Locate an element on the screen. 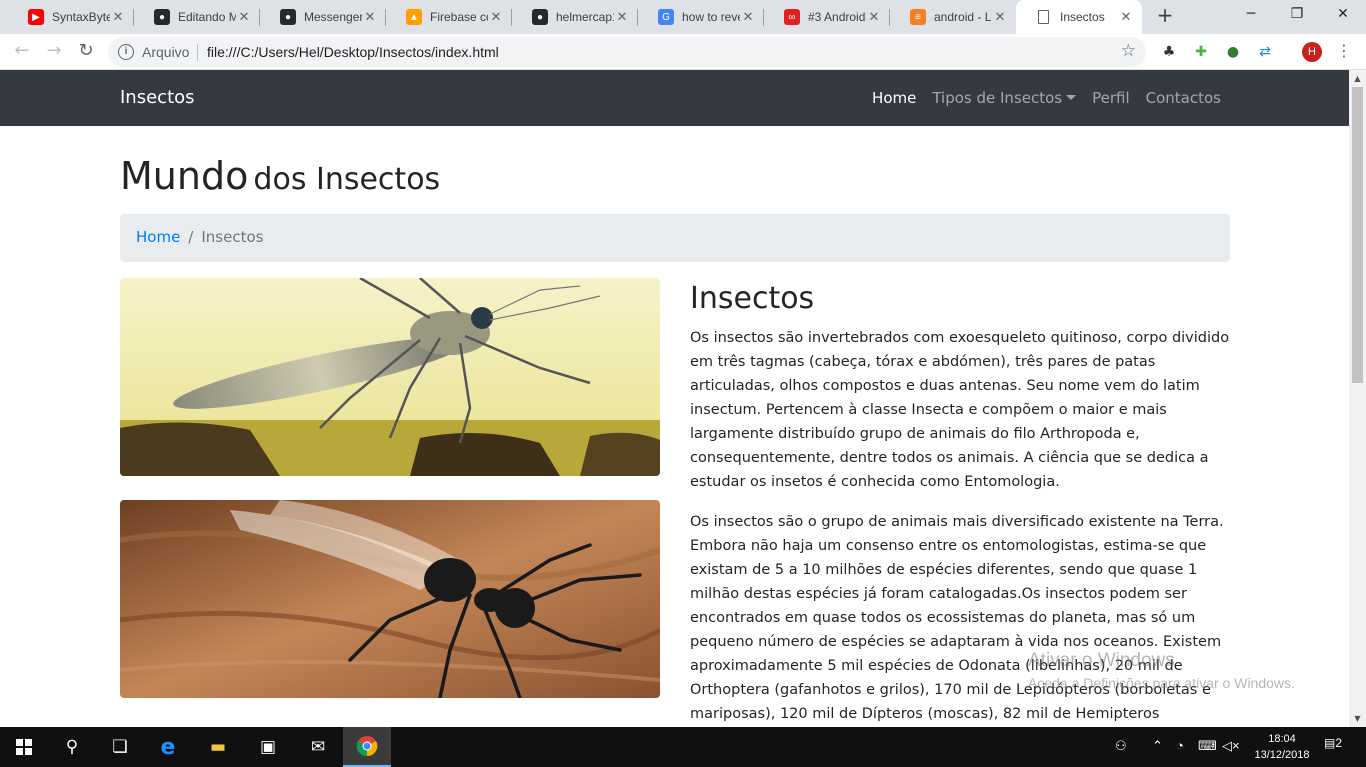 This screenshot has height=767, width=1366. stackoverflow-icon: ≡ is located at coordinates (918, 17).